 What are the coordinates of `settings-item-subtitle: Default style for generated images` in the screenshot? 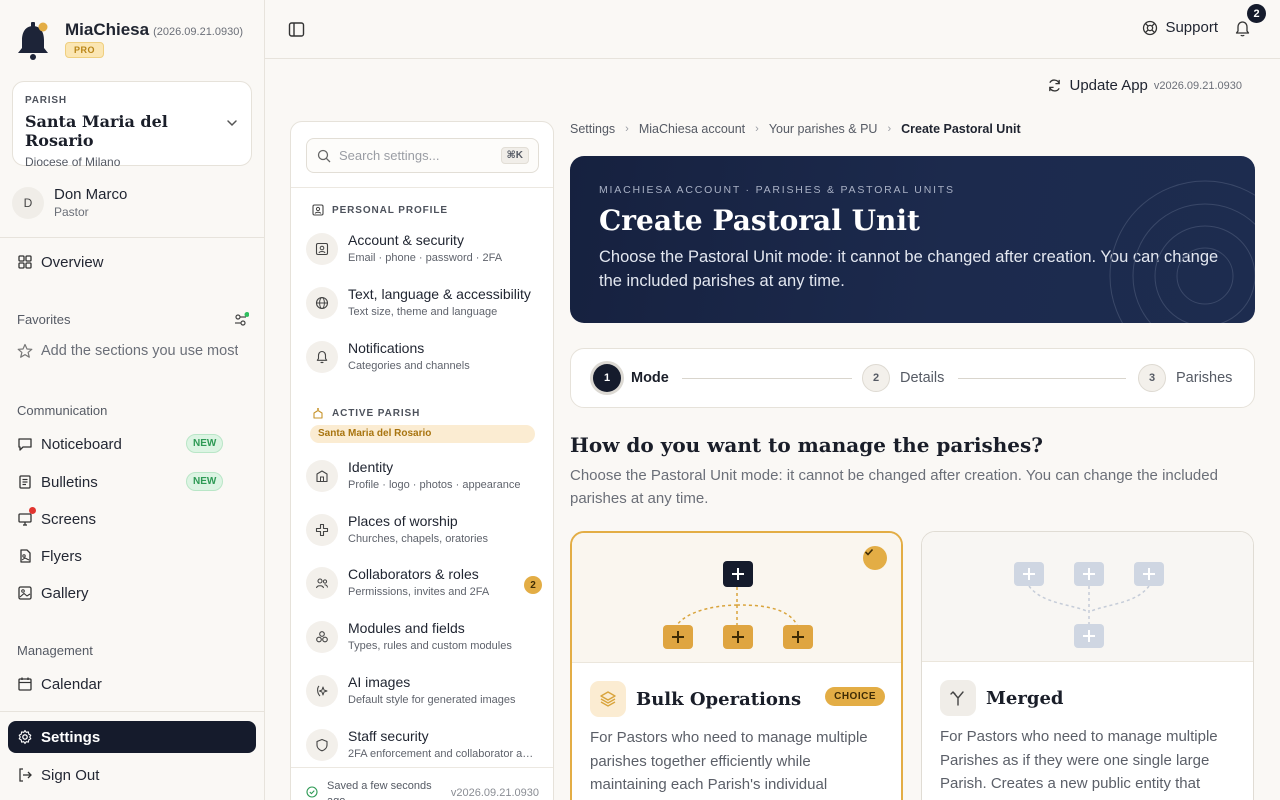 It's located at (432, 700).